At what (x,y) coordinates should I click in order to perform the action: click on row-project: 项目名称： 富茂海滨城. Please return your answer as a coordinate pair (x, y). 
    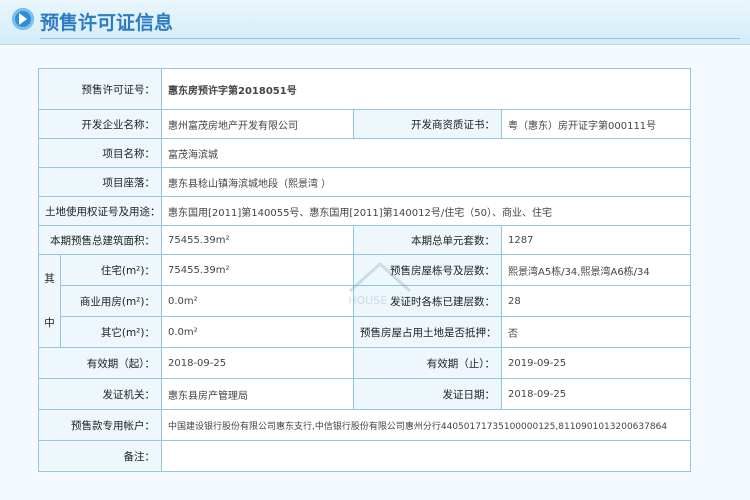
    Looking at the image, I should click on (365, 153).